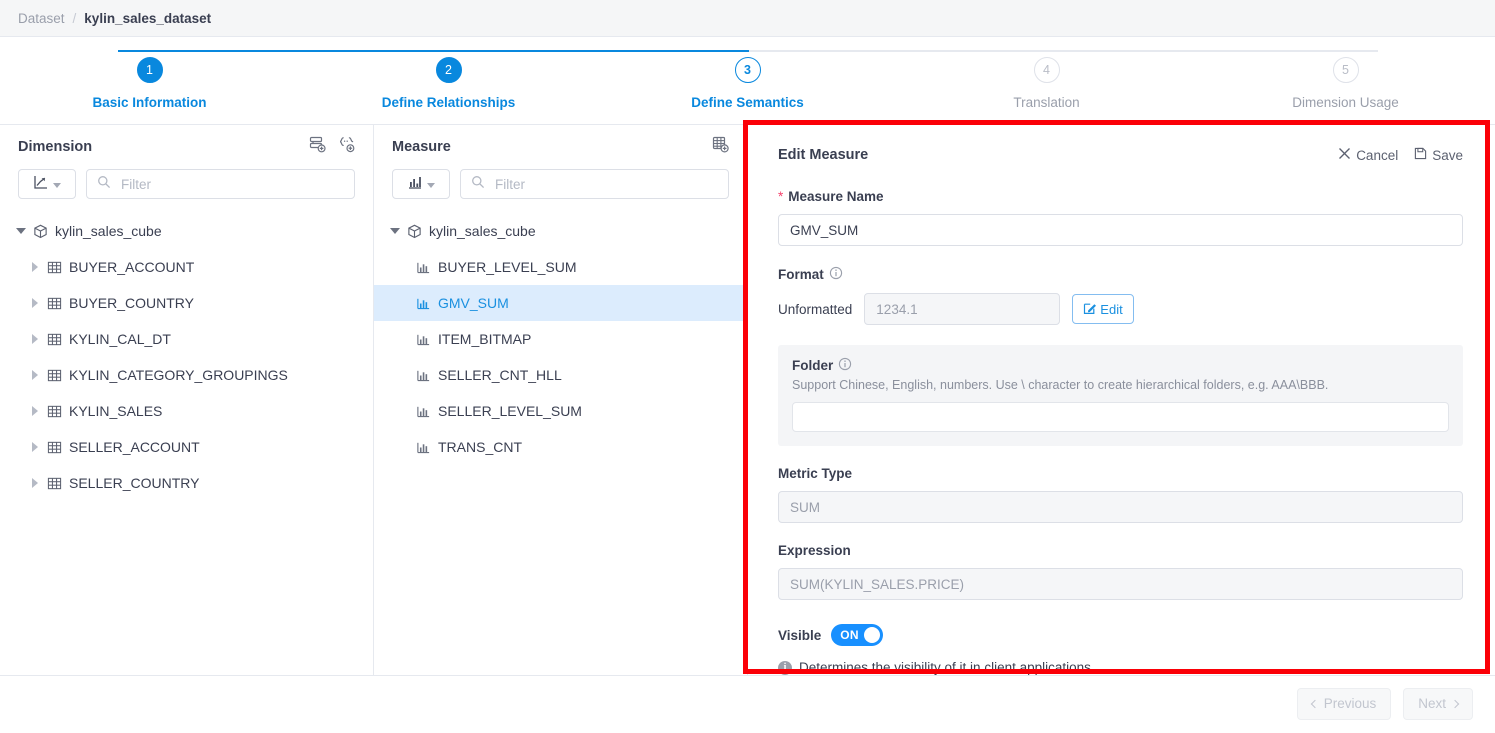 The height and width of the screenshot is (733, 1495). Describe the element at coordinates (747, 18) in the screenshot. I see `breadcrumb: Dataset / kylin_sales_dataset` at that location.